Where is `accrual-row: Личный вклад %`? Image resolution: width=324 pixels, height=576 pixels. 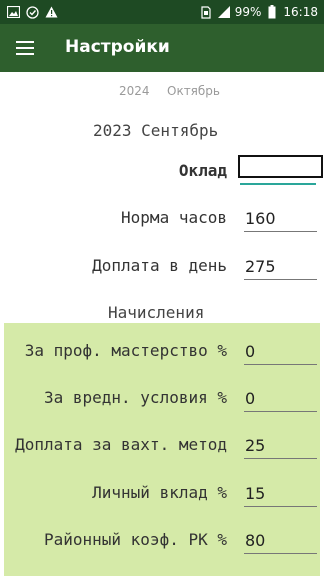 accrual-row: Личный вклад % is located at coordinates (162, 494).